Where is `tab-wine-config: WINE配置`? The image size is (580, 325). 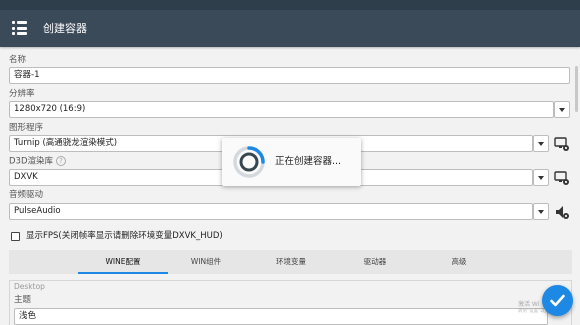 tab-wine-config: WINE配置 is located at coordinates (123, 262).